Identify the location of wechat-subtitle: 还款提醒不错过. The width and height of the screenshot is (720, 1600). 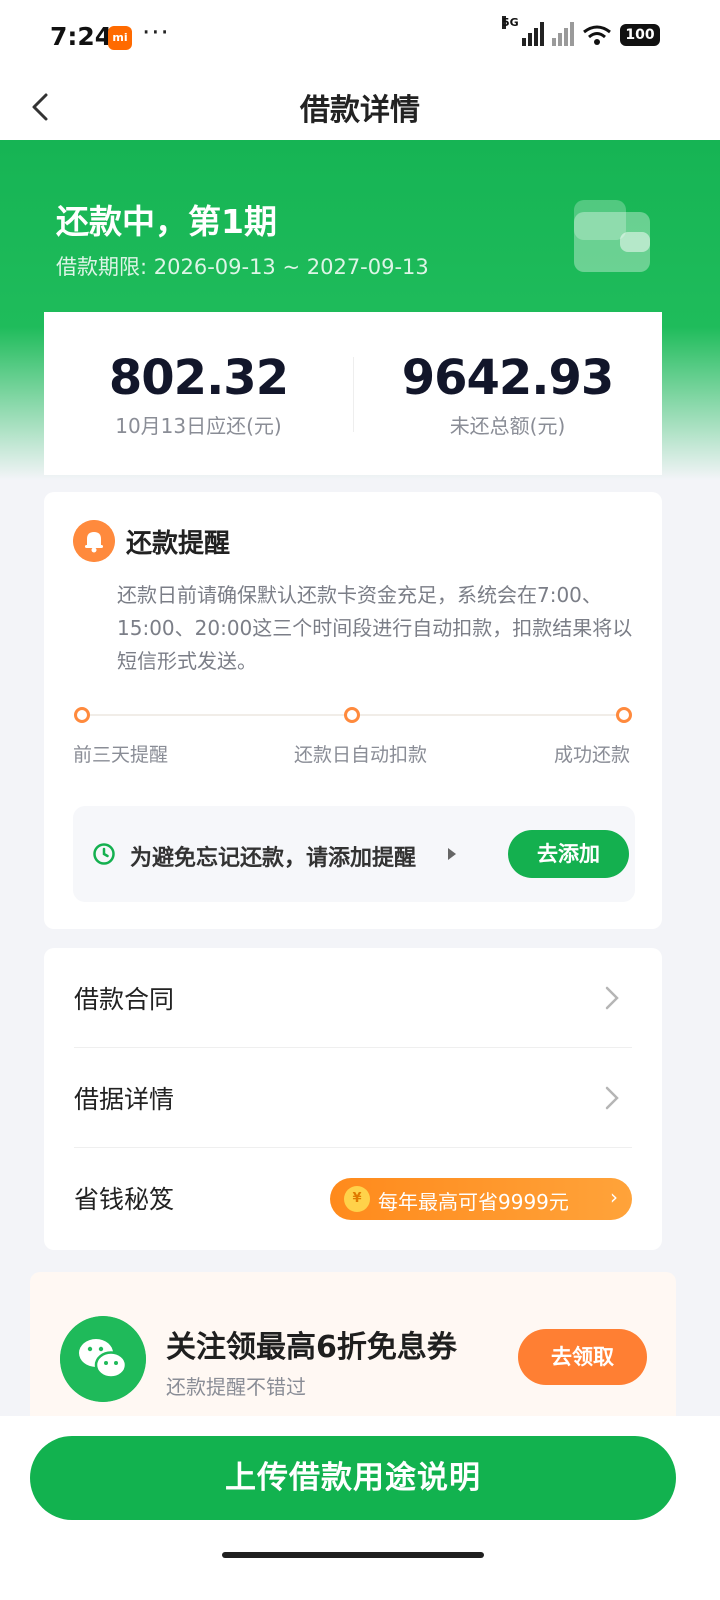
(236, 1387).